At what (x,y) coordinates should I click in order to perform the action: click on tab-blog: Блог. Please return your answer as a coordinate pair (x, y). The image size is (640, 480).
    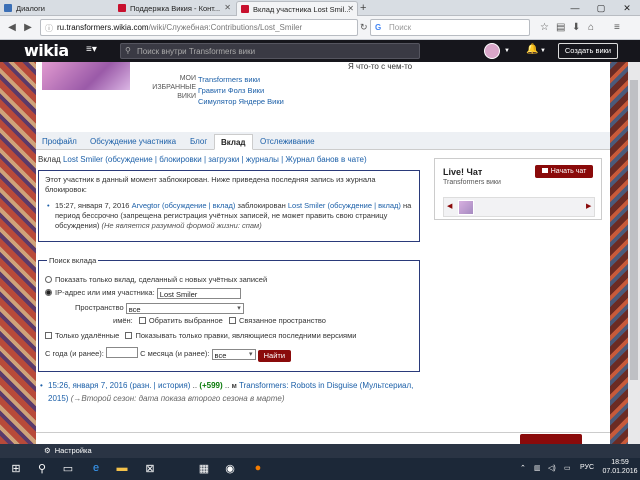
    Looking at the image, I should click on (198, 142).